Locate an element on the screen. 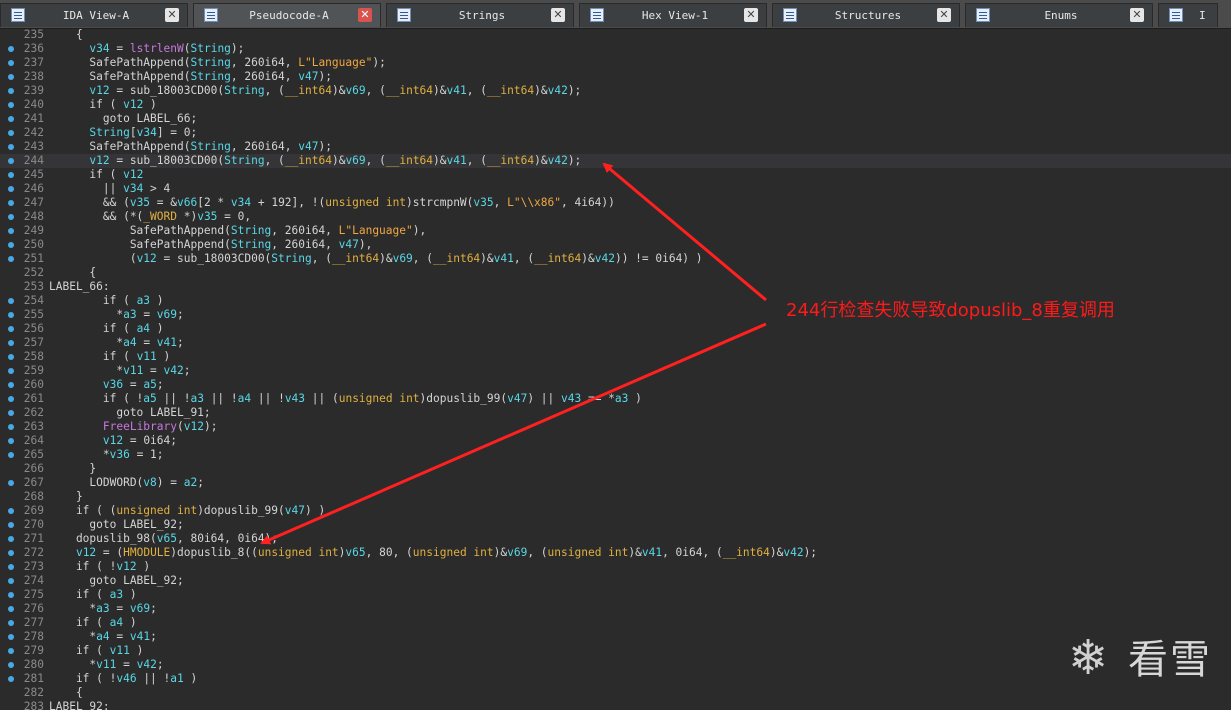  code-text: LABEL_92: is located at coordinates (79, 705).